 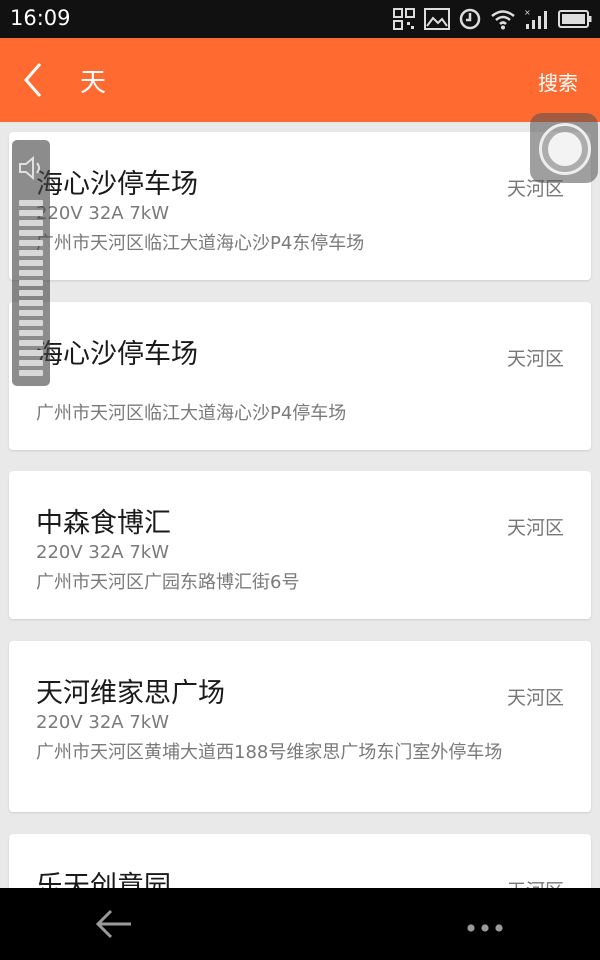 What do you see at coordinates (40, 18) in the screenshot?
I see `status-time: 16:09` at bounding box center [40, 18].